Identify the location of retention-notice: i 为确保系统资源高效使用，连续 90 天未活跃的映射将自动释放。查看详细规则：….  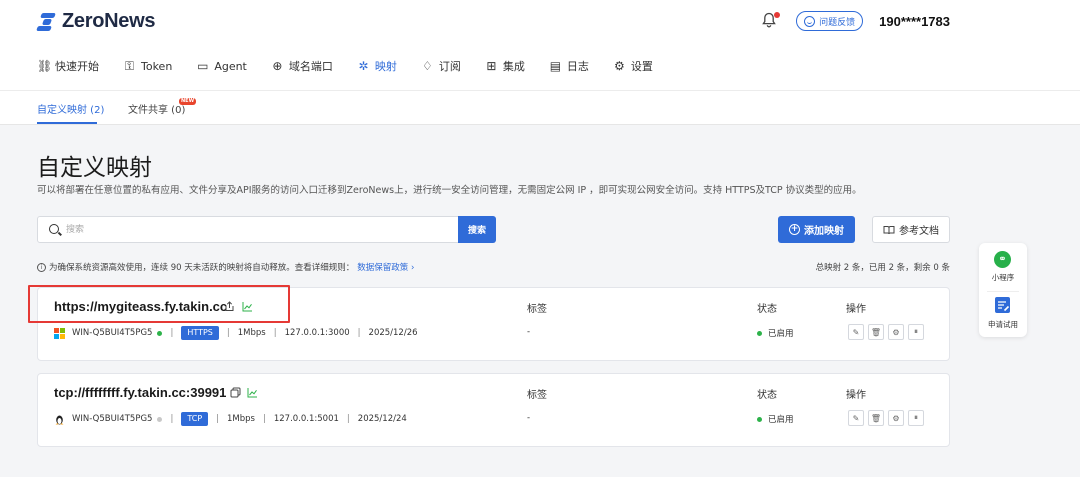
(225, 267).